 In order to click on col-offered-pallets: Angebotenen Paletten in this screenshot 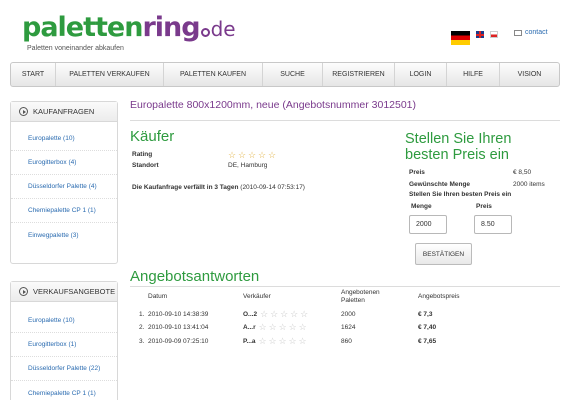, I will do `click(360, 297)`.